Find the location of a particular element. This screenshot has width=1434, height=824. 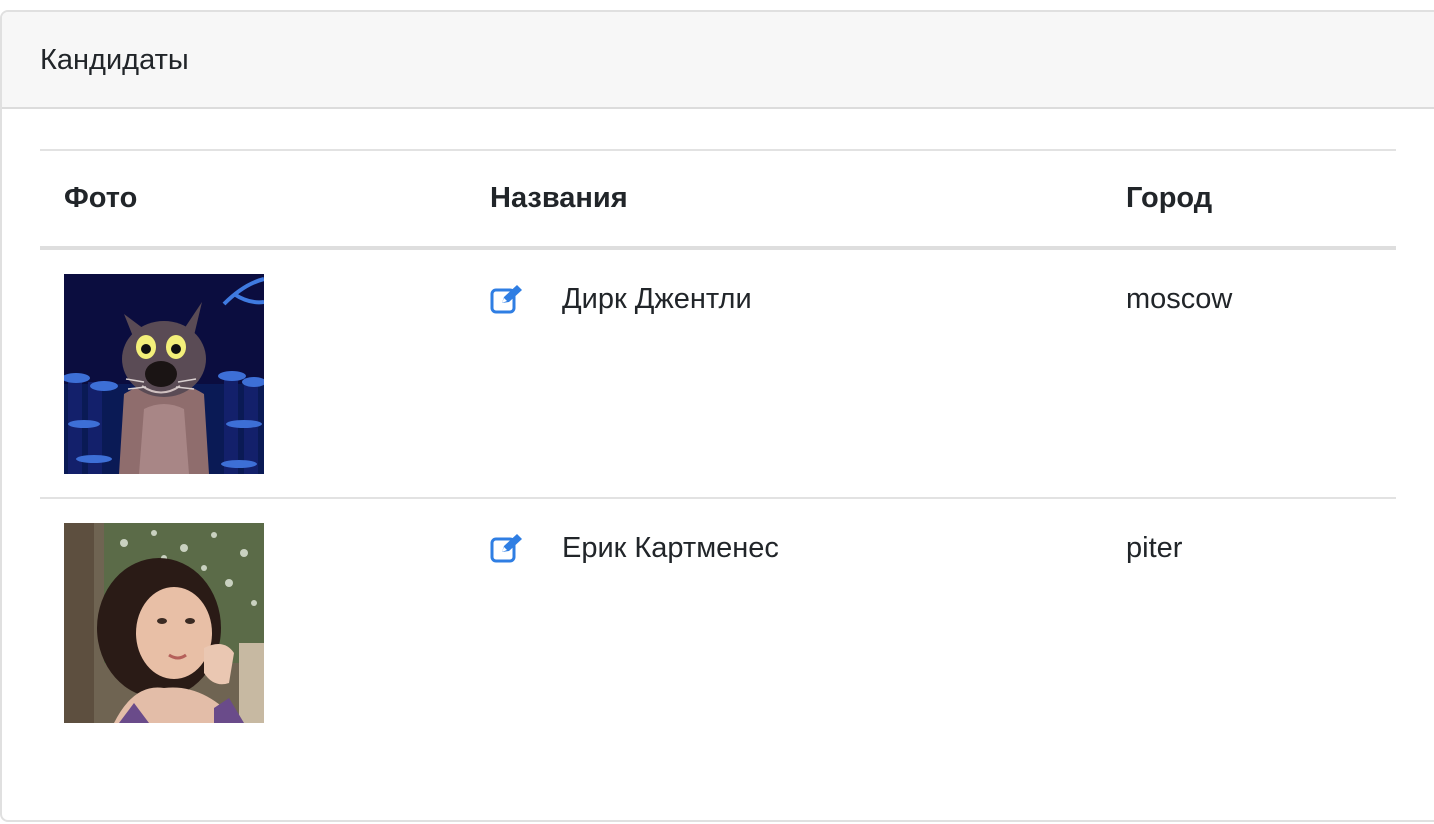

column-header-city: Город is located at coordinates (1169, 198).